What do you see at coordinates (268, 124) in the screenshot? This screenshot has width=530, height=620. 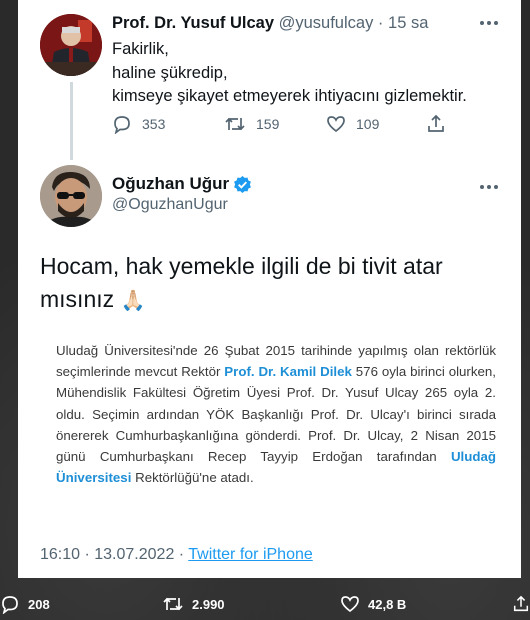 I see `retweet-count: 159` at bounding box center [268, 124].